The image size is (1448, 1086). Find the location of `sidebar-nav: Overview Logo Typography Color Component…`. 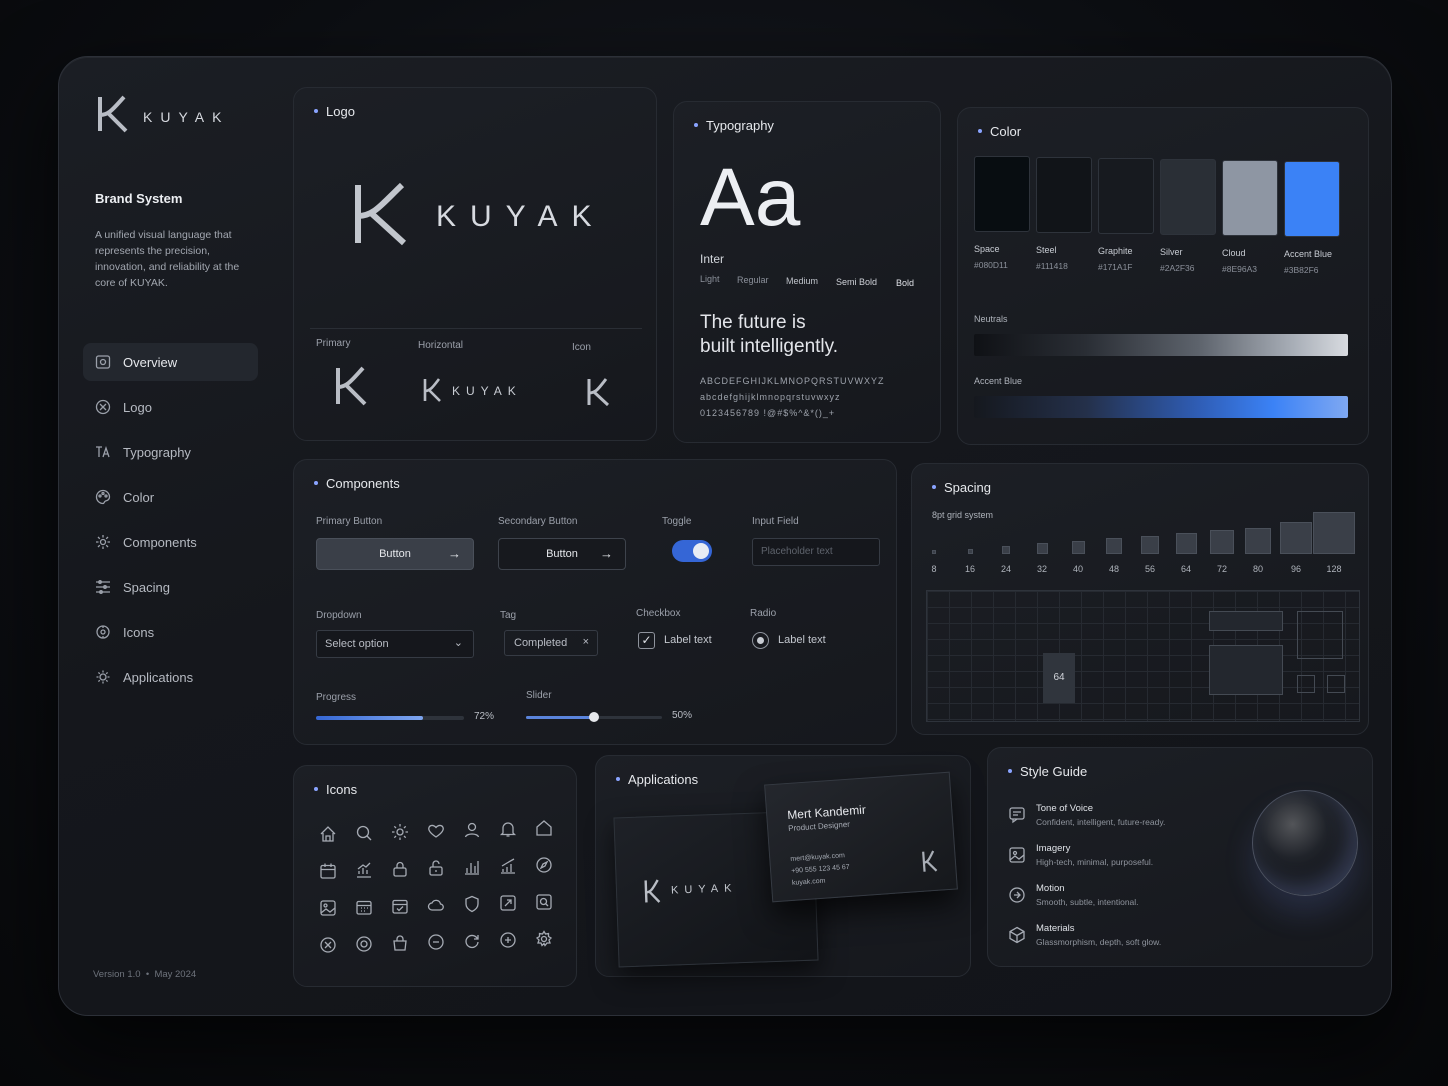

sidebar-nav: Overview Logo Typography Color Component… is located at coordinates (170, 523).